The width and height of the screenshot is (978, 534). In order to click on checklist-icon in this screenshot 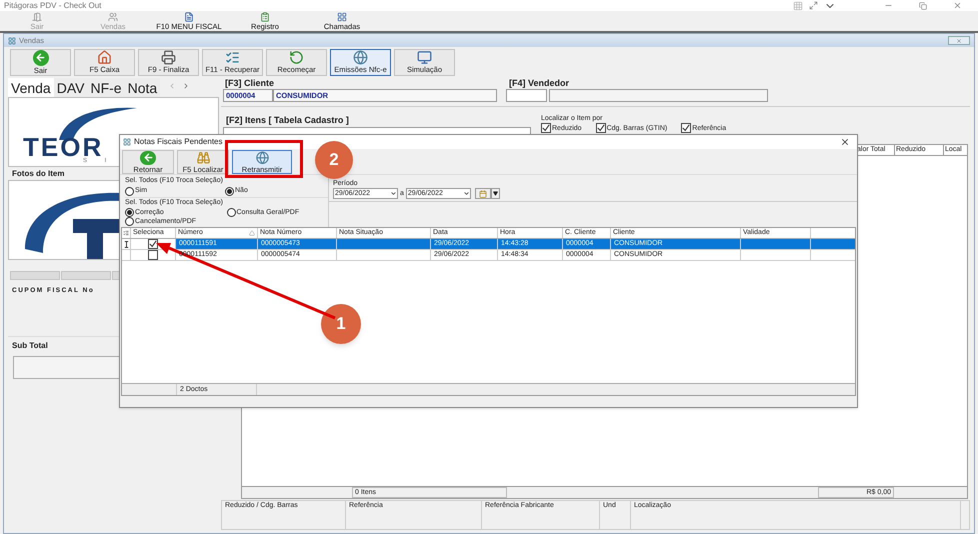, I will do `click(232, 58)`.